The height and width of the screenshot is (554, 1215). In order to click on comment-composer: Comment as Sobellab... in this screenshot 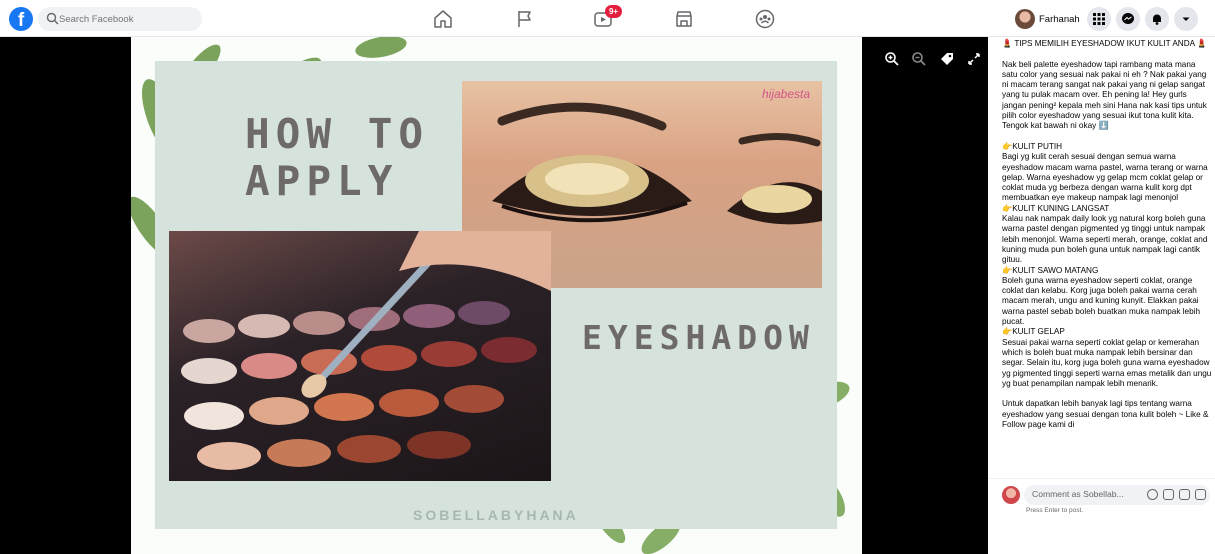, I will do `click(1107, 495)`.